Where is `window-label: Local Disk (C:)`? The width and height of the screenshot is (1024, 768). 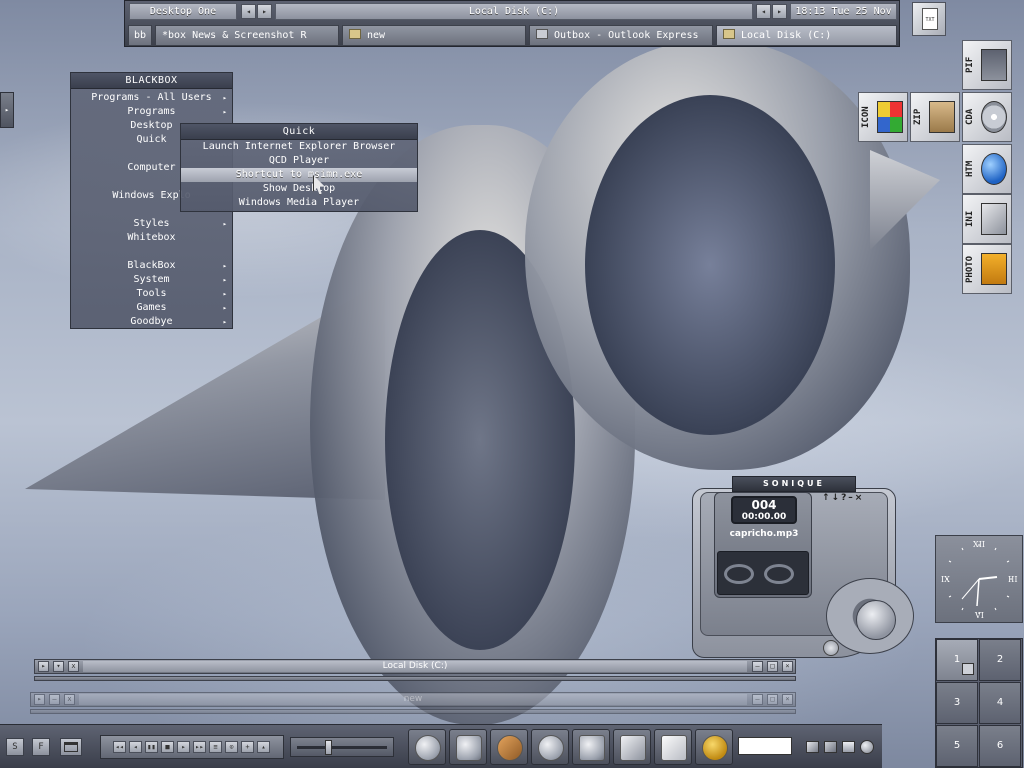 window-label: Local Disk (C:) is located at coordinates (514, 11).